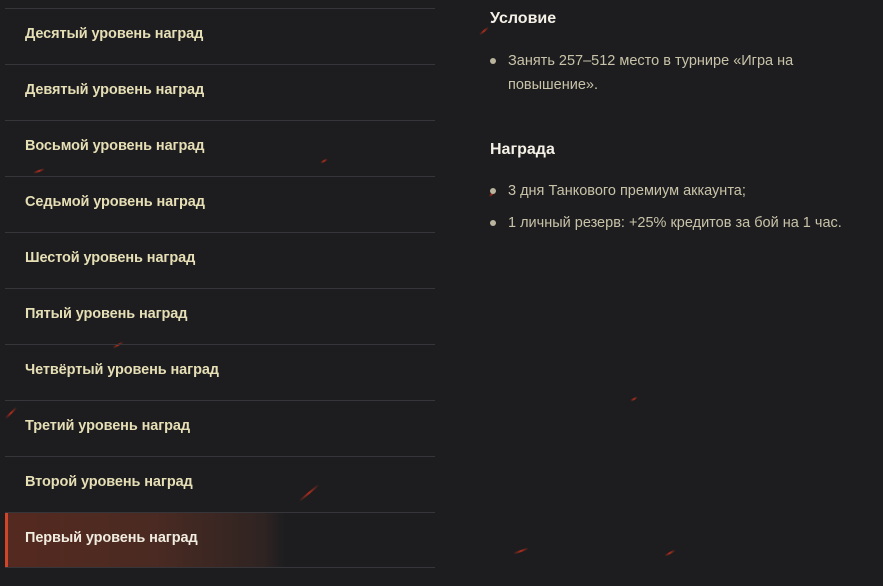  Describe the element at coordinates (220, 92) in the screenshot. I see `tier-item-9: Девятый уровень наград` at that location.